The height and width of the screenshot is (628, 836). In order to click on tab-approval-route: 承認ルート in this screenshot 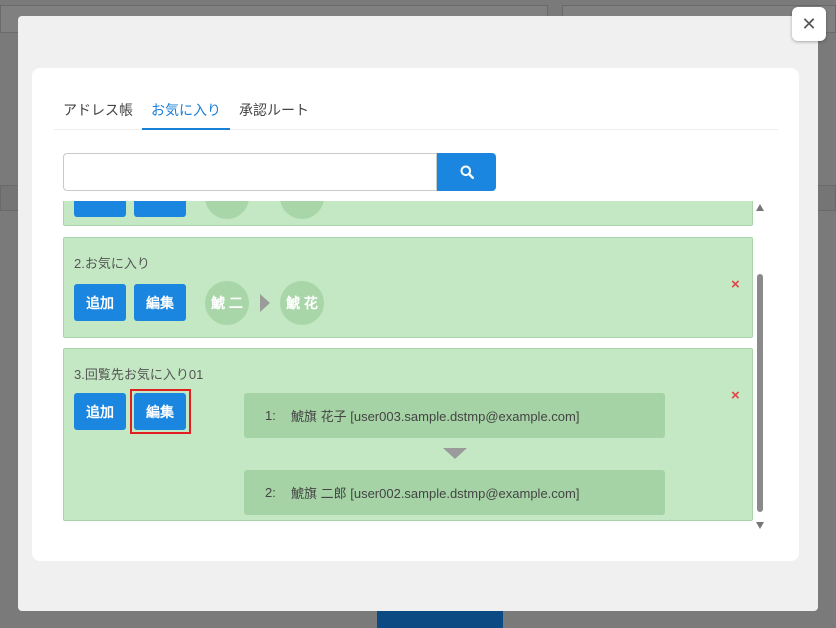, I will do `click(274, 110)`.